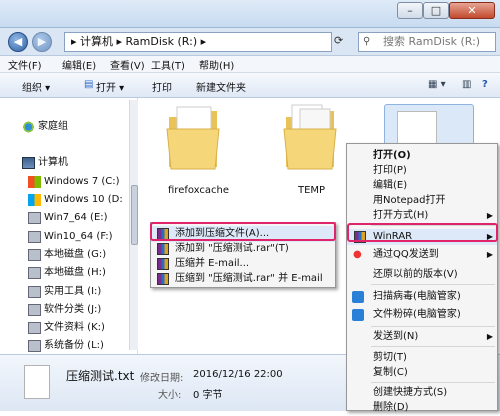 Image resolution: width=500 pixels, height=416 pixels. I want to click on details-modified: 2016/12/16 22:00, so click(238, 374).